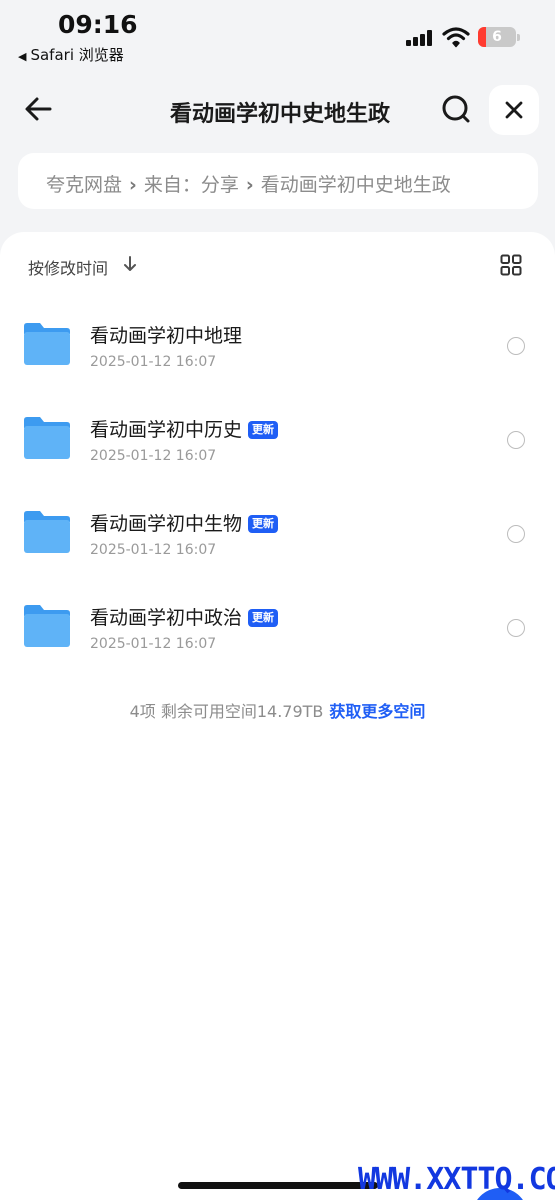 The height and width of the screenshot is (1200, 555). I want to click on file-name: 看动画学初中生物 更新, so click(184, 522).